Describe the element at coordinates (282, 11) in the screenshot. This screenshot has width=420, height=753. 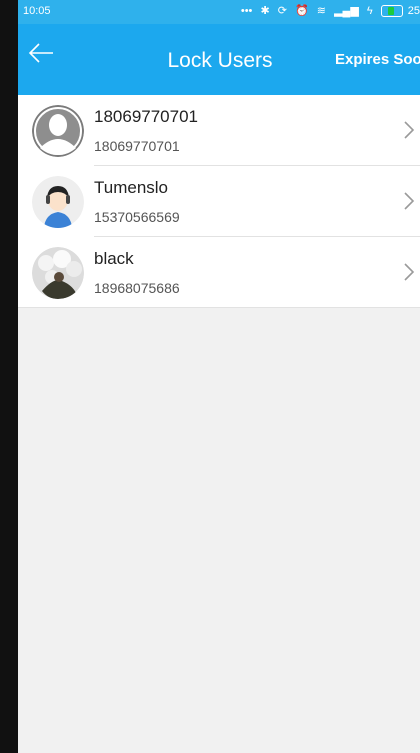
I see `sync-icon: ⟳` at that location.